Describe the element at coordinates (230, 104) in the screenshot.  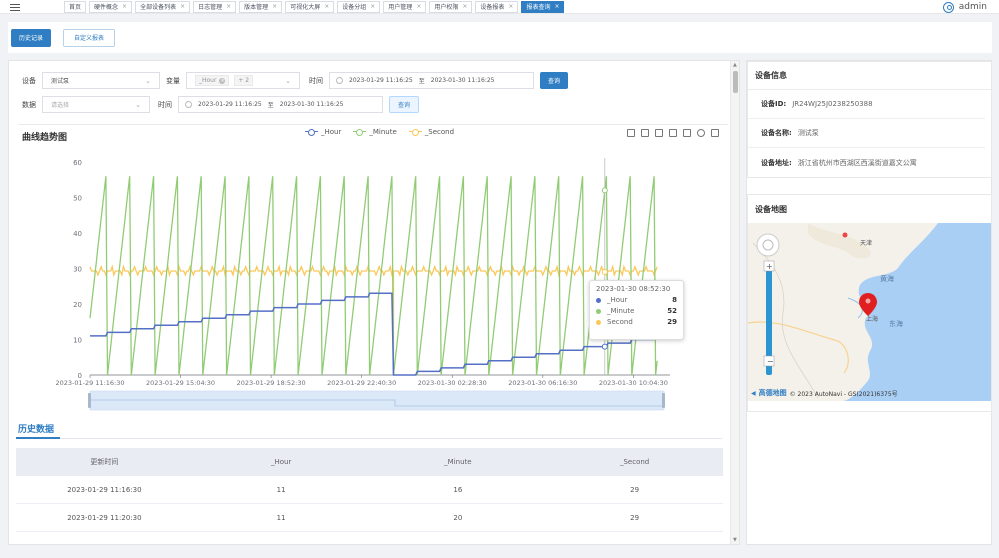
I see `time2-start: 2023-01-29 11:16:25` at that location.